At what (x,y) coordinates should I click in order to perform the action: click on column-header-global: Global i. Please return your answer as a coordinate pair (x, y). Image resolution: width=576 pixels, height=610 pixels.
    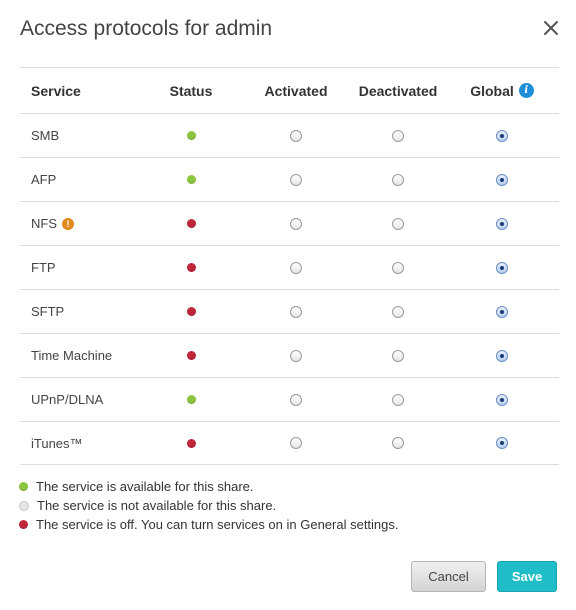
    Looking at the image, I should click on (502, 90).